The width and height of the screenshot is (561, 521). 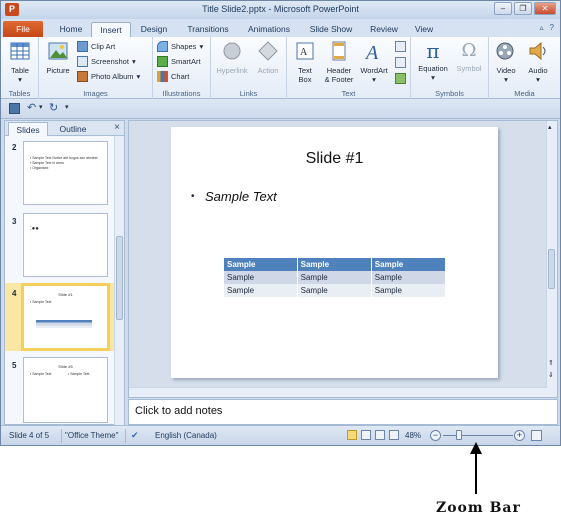 I want to click on zoom-out-button: −, so click(x=435, y=435).